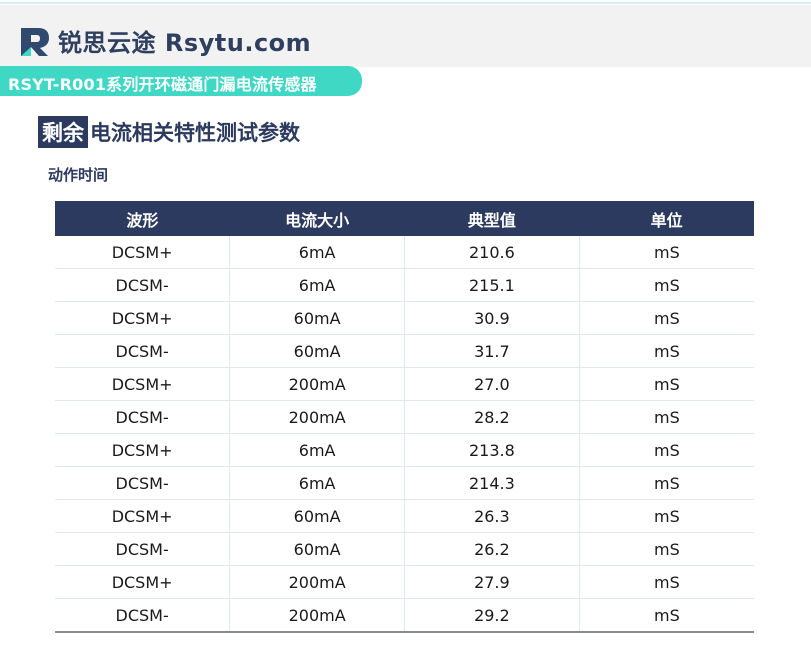 The height and width of the screenshot is (648, 811). I want to click on table-row: DCSM+ 60mA 26.3 mS, so click(404, 516).